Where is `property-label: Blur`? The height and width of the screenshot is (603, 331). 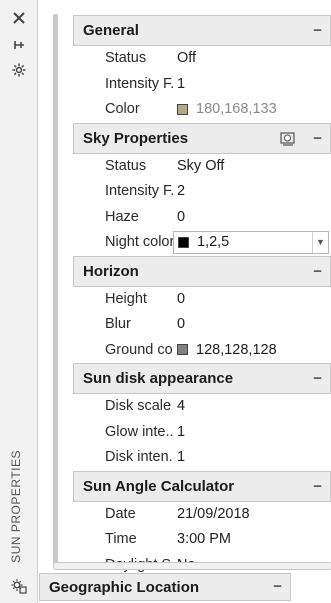 property-label: Blur is located at coordinates (118, 324).